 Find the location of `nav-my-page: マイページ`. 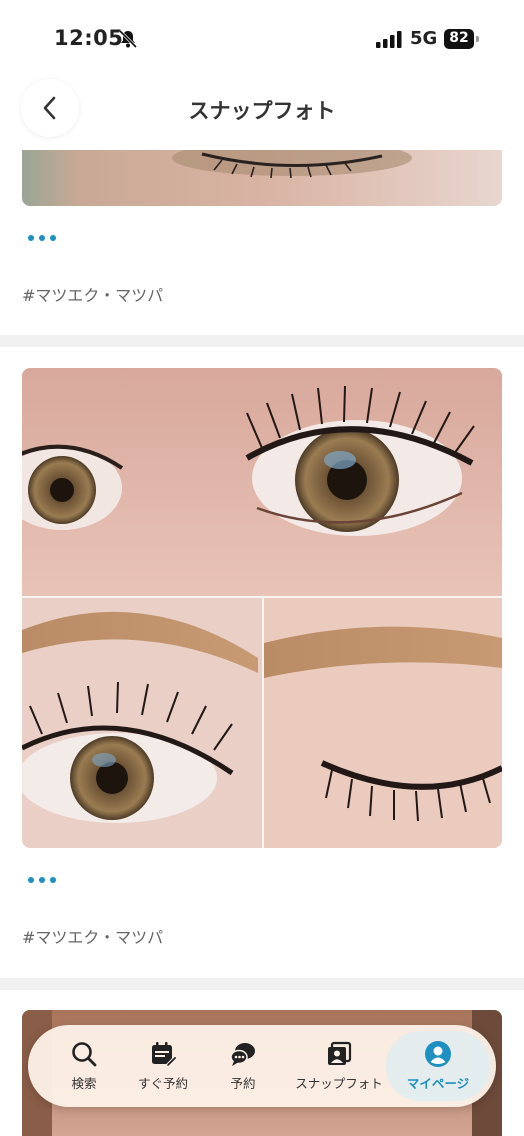

nav-my-page: マイページ is located at coordinates (438, 1066).